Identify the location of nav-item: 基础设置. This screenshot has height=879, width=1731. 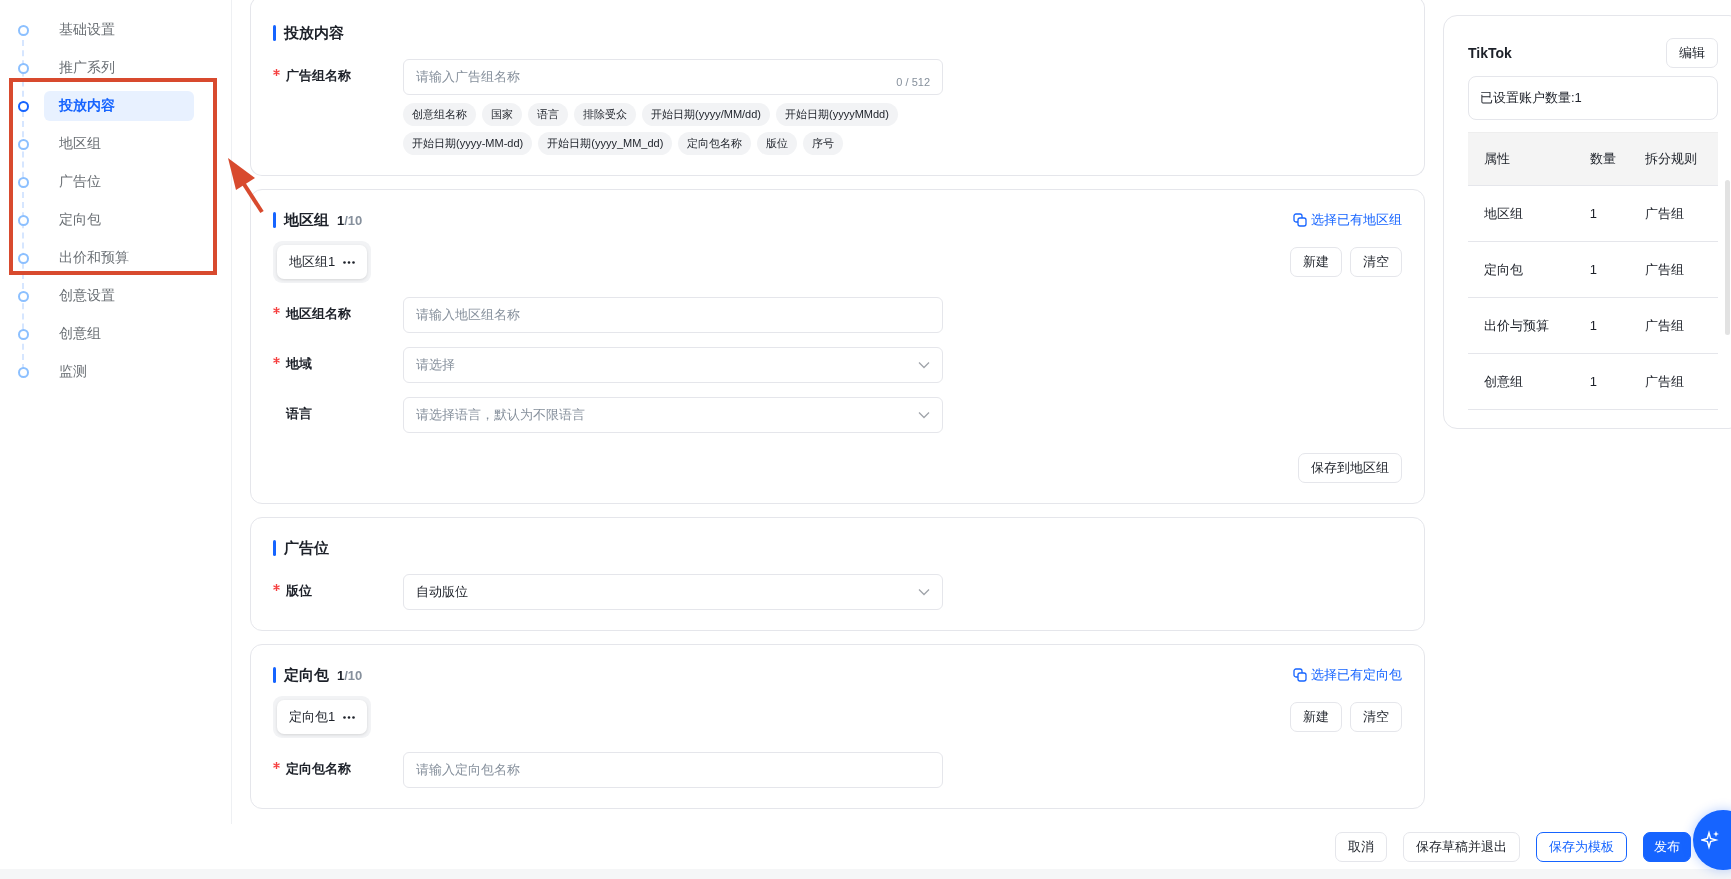
(119, 30).